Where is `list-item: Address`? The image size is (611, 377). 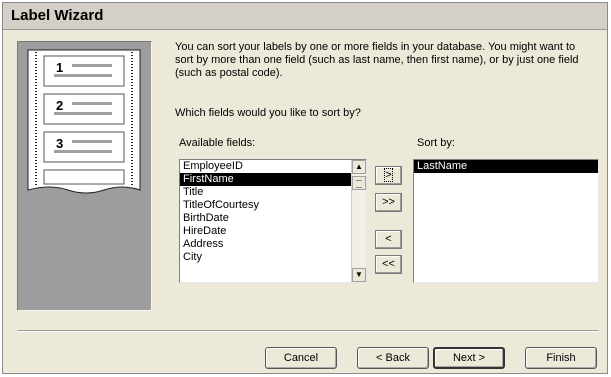
list-item: Address is located at coordinates (273, 244).